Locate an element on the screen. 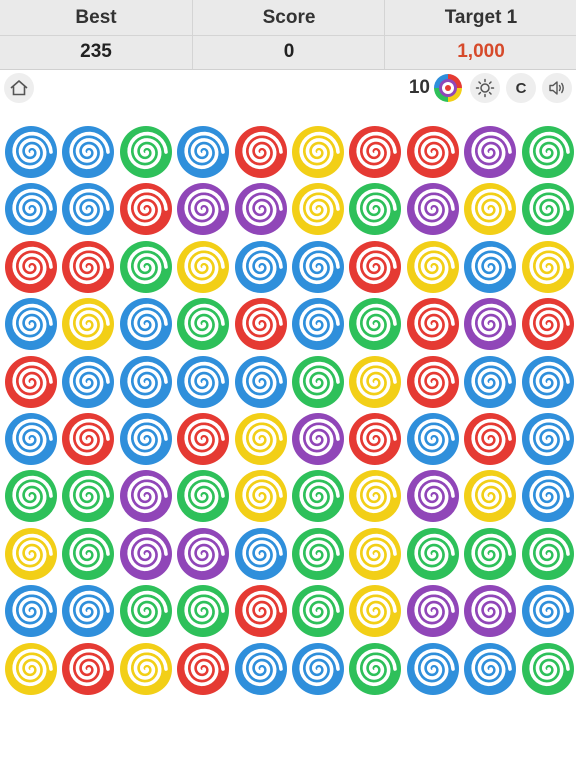 The width and height of the screenshot is (576, 768). c-button: C is located at coordinates (521, 88).